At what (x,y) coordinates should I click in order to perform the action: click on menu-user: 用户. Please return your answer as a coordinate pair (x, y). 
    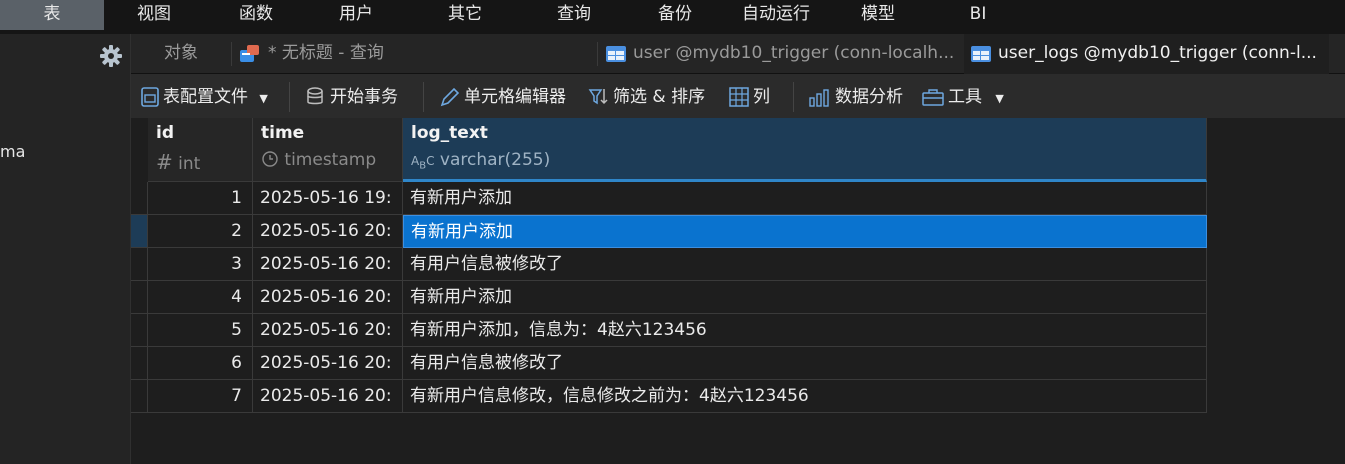
    Looking at the image, I should click on (356, 15).